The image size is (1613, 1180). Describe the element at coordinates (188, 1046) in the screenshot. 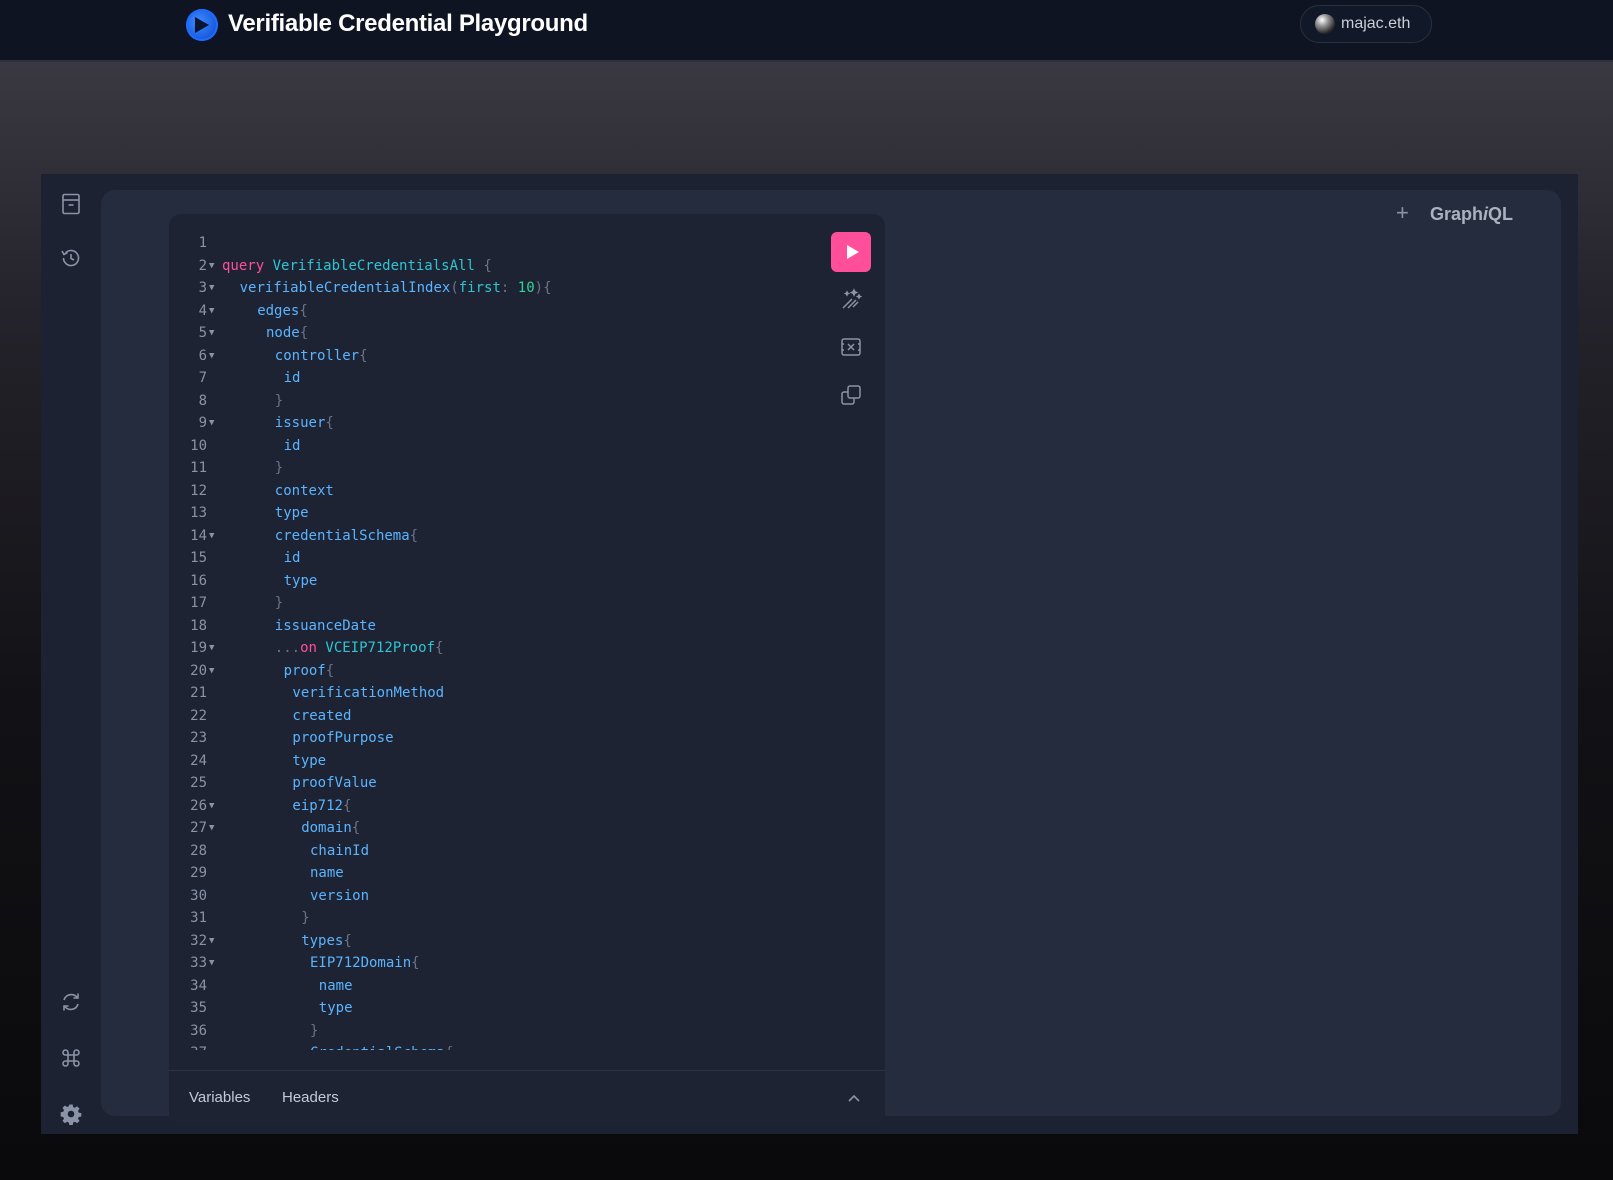

I see `line-number: 37` at that location.